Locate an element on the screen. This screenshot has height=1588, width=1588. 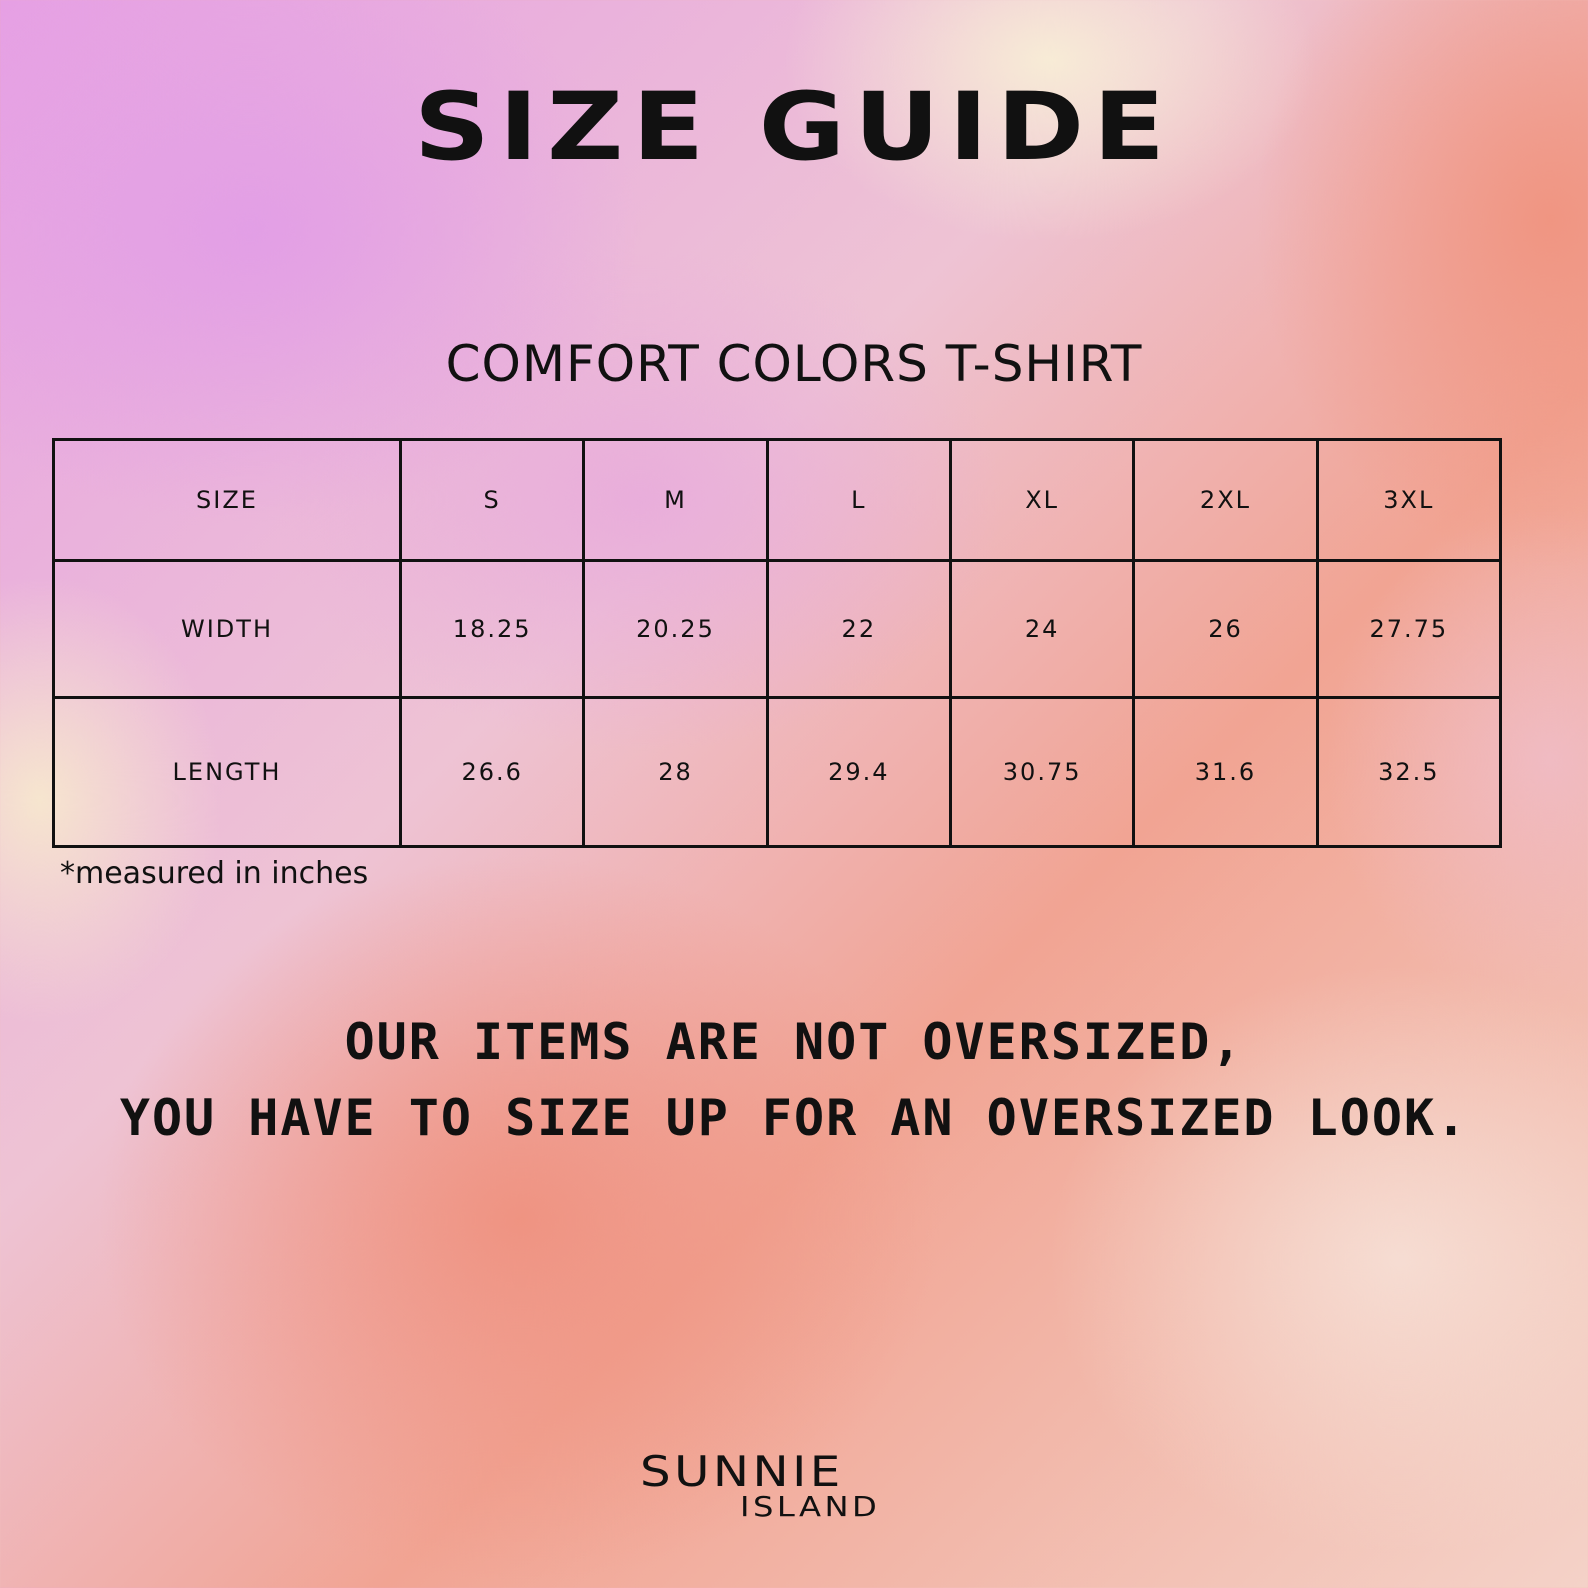
width-cell-l: 22 is located at coordinates (858, 629).